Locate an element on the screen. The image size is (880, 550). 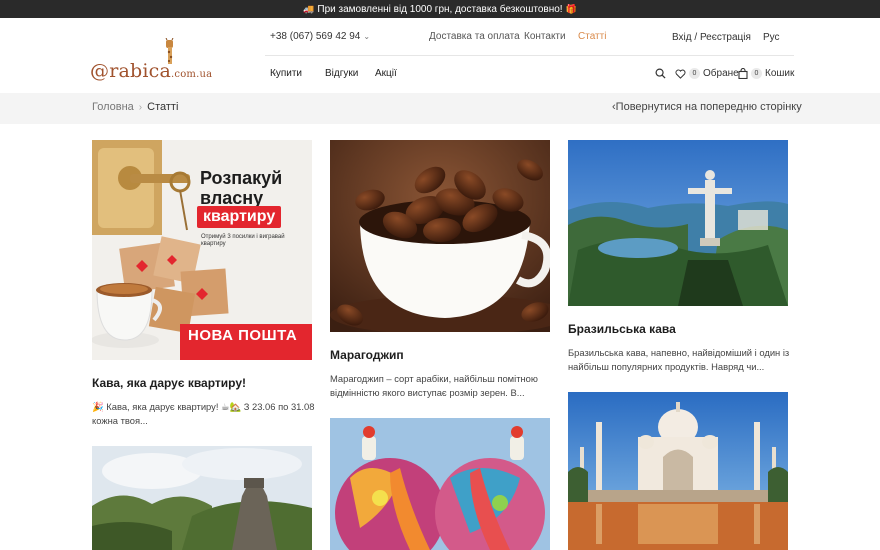
taj-mahal-image is located at coordinates (678, 471).